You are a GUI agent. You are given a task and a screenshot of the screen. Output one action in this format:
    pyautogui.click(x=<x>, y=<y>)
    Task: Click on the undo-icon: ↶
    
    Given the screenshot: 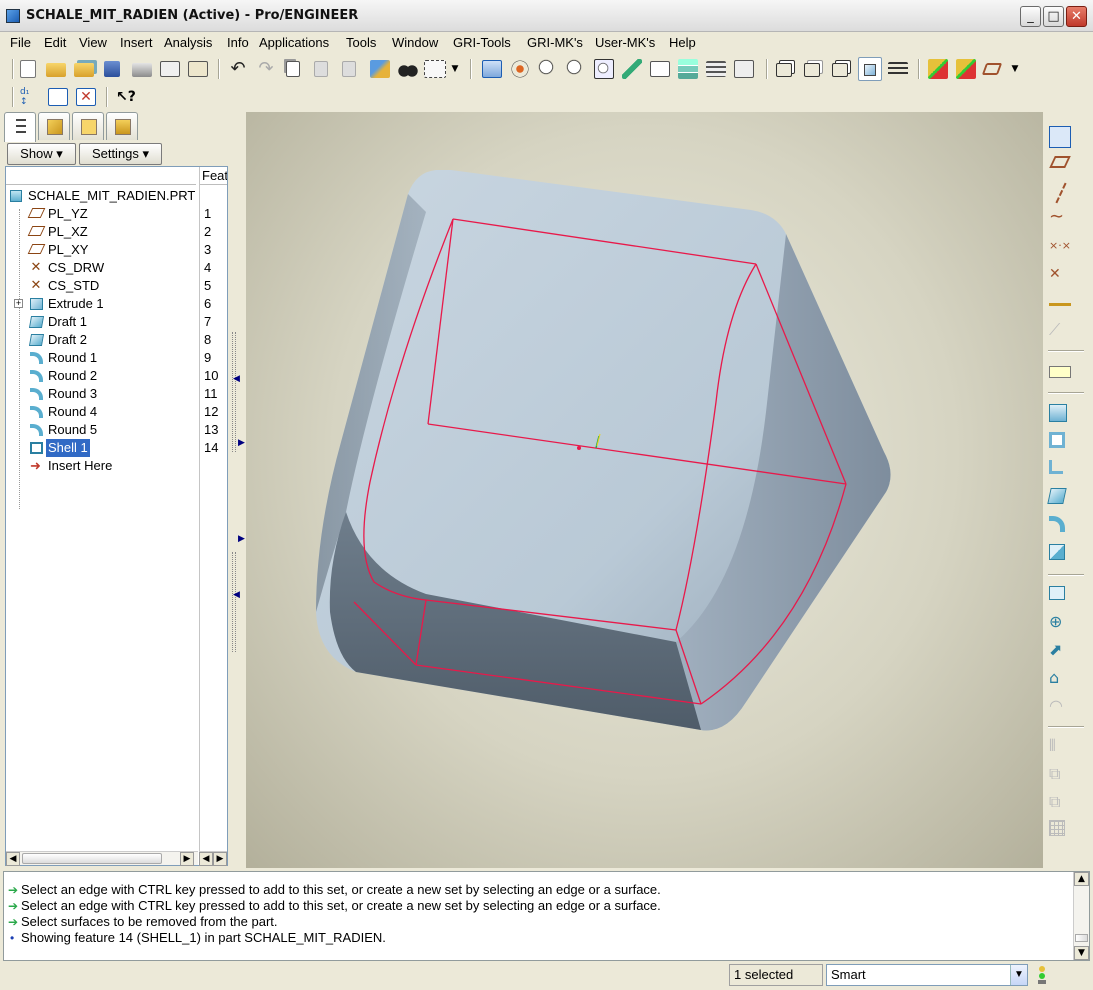 What is the action you would take?
    pyautogui.click(x=238, y=69)
    